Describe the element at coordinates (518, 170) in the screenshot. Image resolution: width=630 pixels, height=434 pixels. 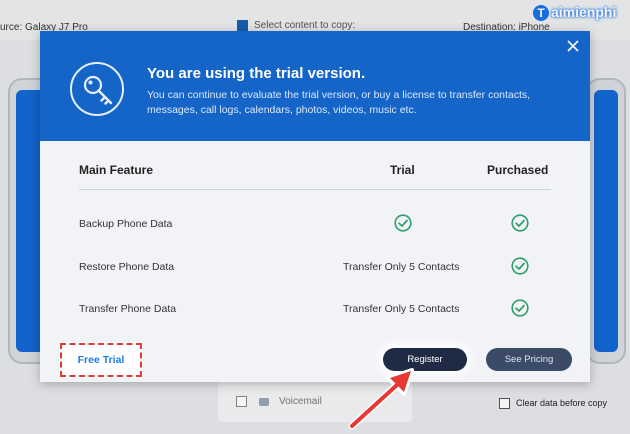
I see `column-header-purchased: Purchased` at that location.